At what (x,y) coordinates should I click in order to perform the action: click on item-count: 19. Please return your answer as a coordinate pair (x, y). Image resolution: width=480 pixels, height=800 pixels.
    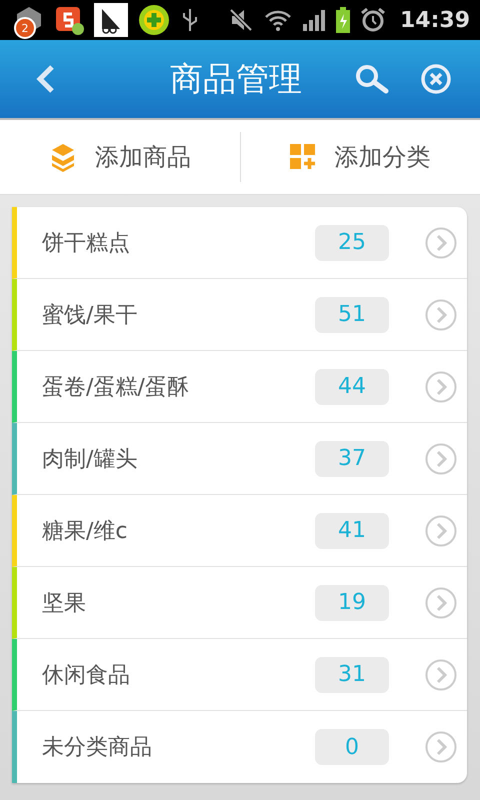
    Looking at the image, I should click on (352, 602).